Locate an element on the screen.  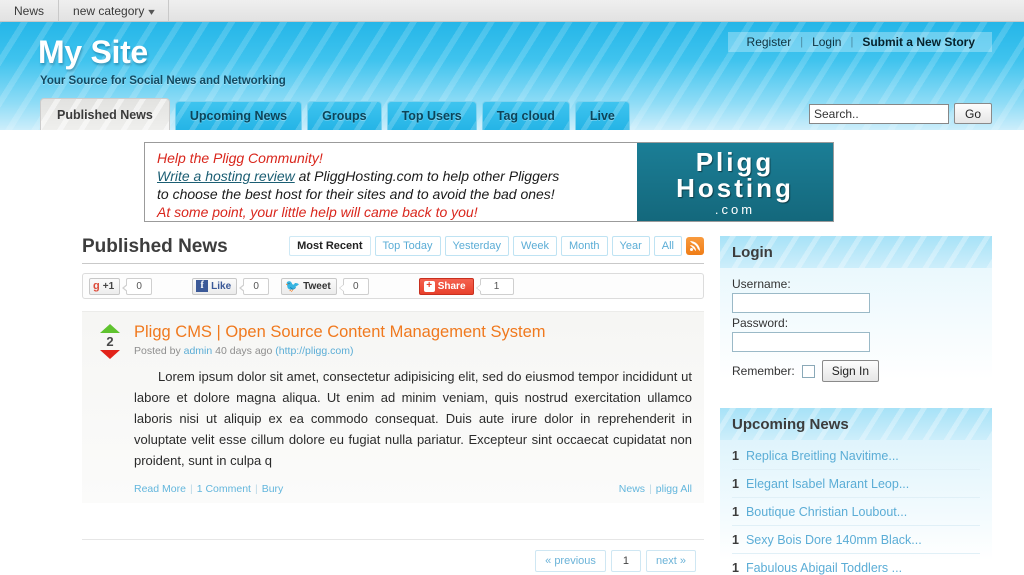
filter-month: Month is located at coordinates (584, 246).